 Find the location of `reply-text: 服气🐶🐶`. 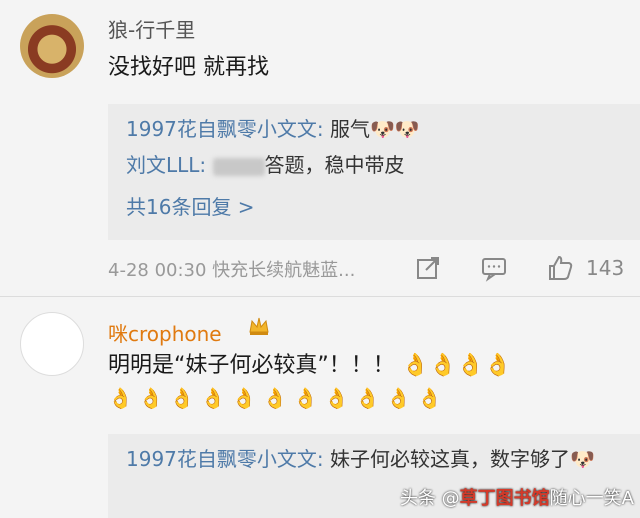

reply-text: 服气🐶🐶 is located at coordinates (371, 129).